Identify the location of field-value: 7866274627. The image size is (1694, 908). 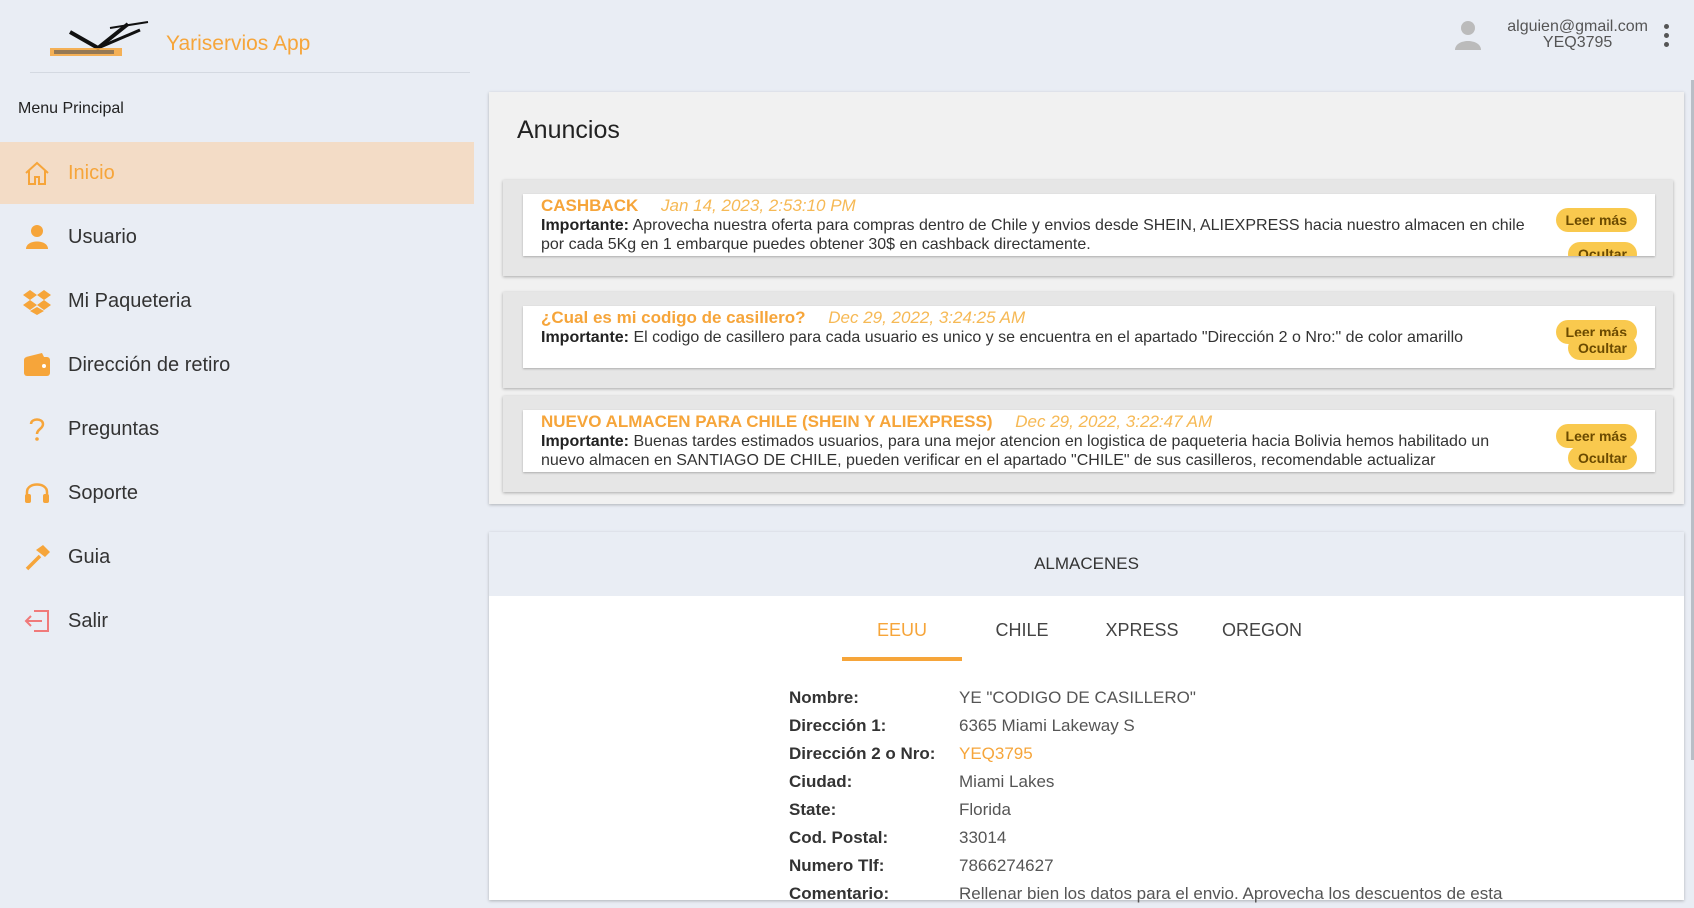
(1006, 865).